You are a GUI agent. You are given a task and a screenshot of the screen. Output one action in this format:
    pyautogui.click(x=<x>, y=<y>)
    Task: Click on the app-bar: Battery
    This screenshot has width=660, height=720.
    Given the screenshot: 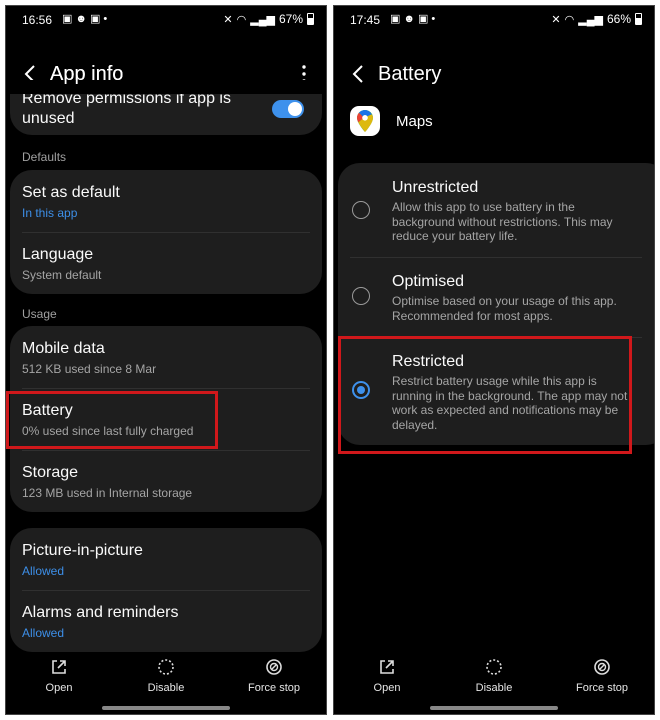 What is the action you would take?
    pyautogui.click(x=494, y=74)
    